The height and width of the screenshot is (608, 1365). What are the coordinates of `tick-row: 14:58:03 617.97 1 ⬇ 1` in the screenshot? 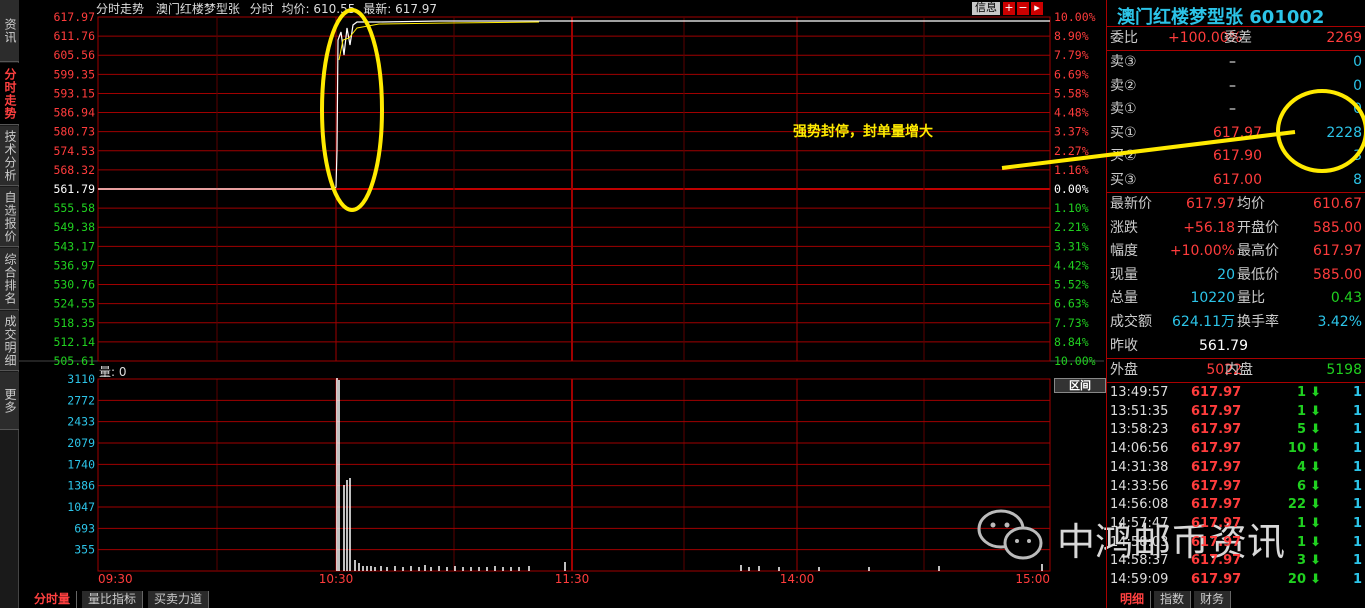 It's located at (1236, 543).